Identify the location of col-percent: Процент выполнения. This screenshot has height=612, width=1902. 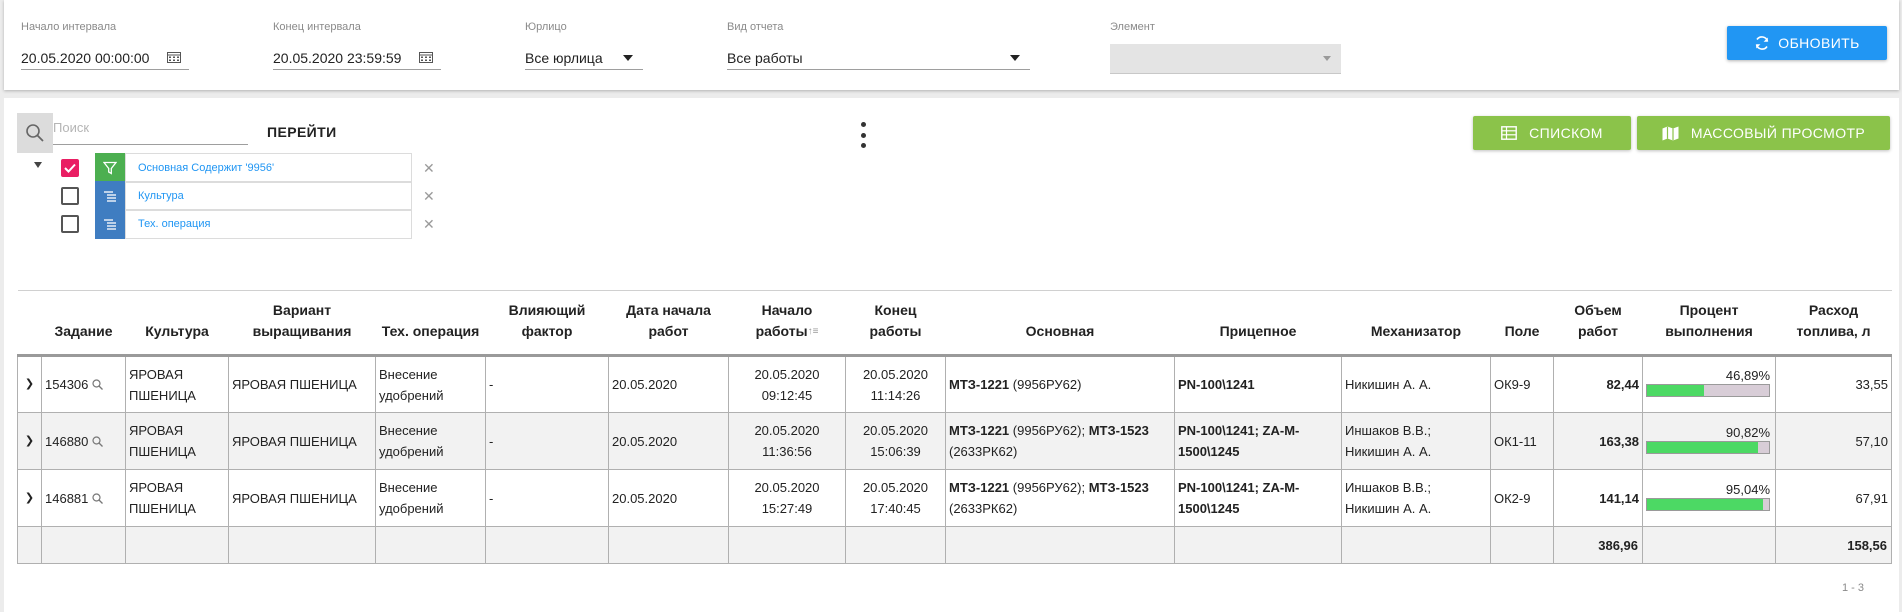
(1709, 323).